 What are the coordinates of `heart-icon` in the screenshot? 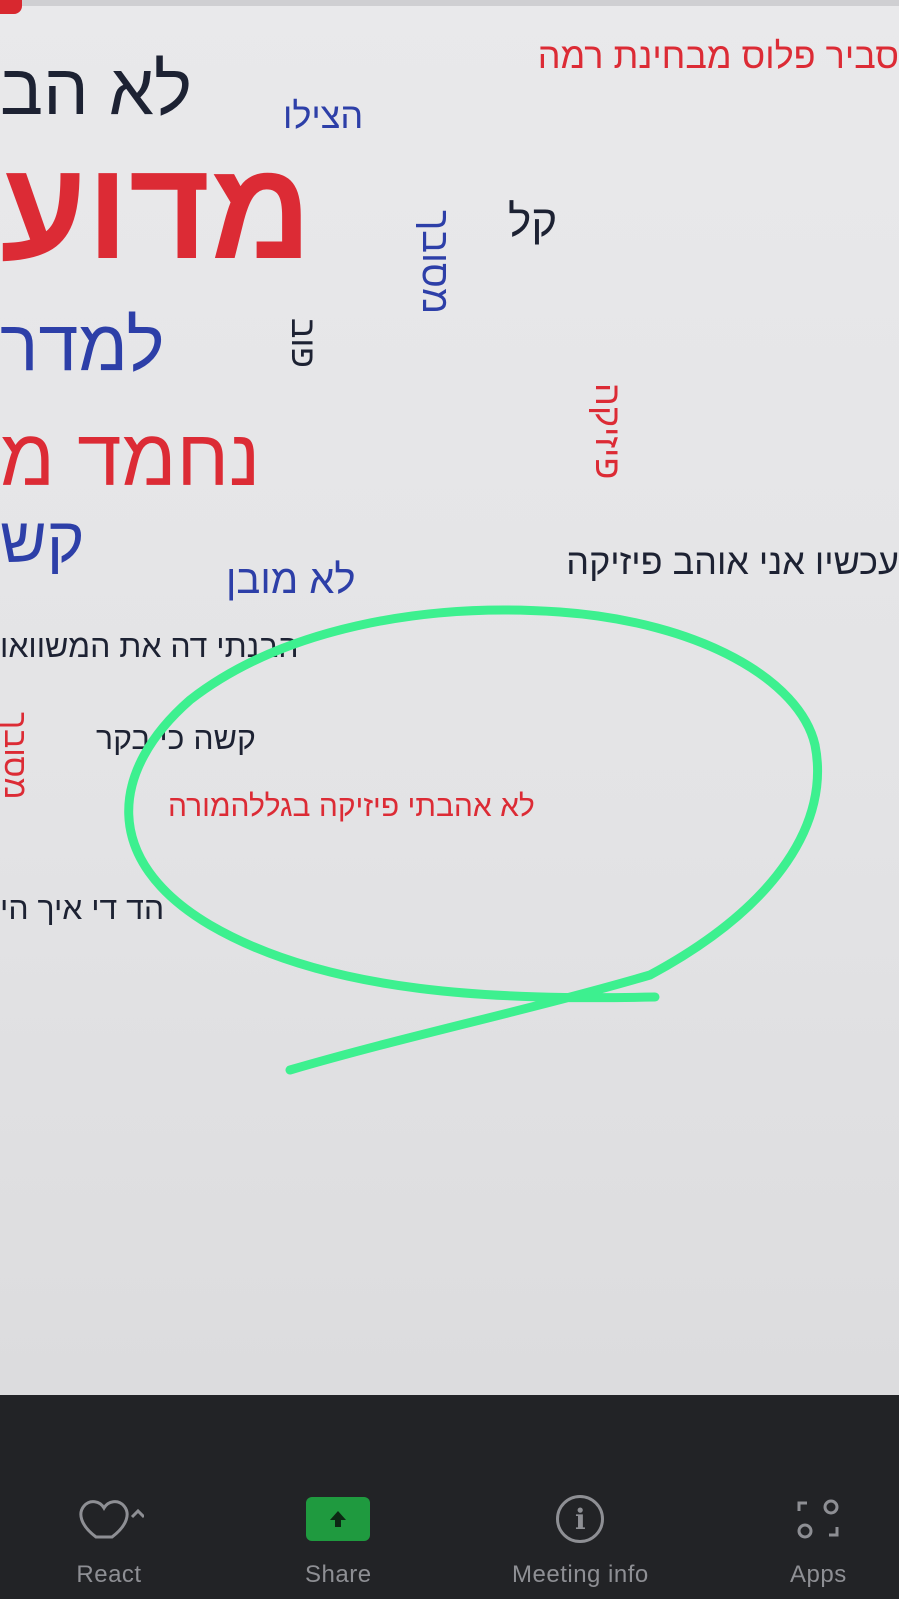 It's located at (111, 1519).